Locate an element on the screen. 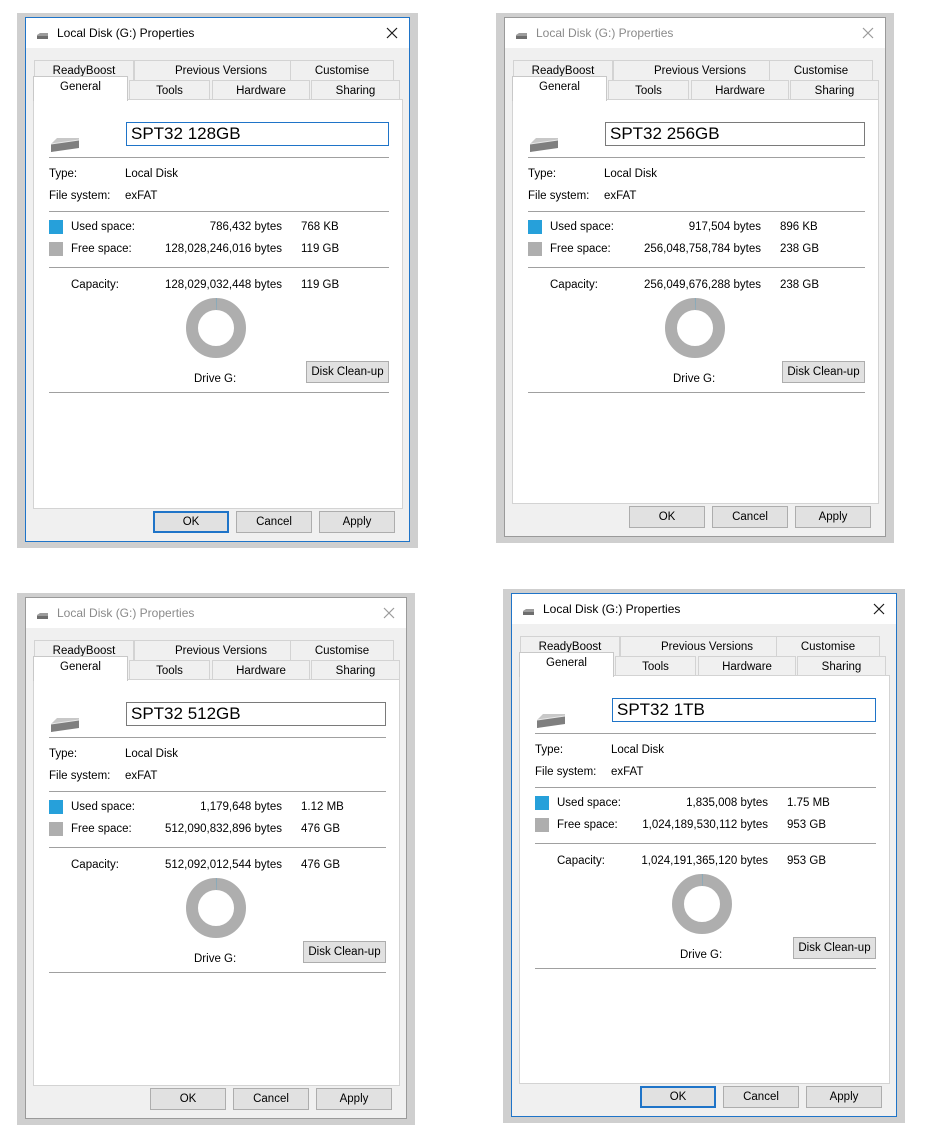  used-space-short: 896 KB is located at coordinates (799, 227).